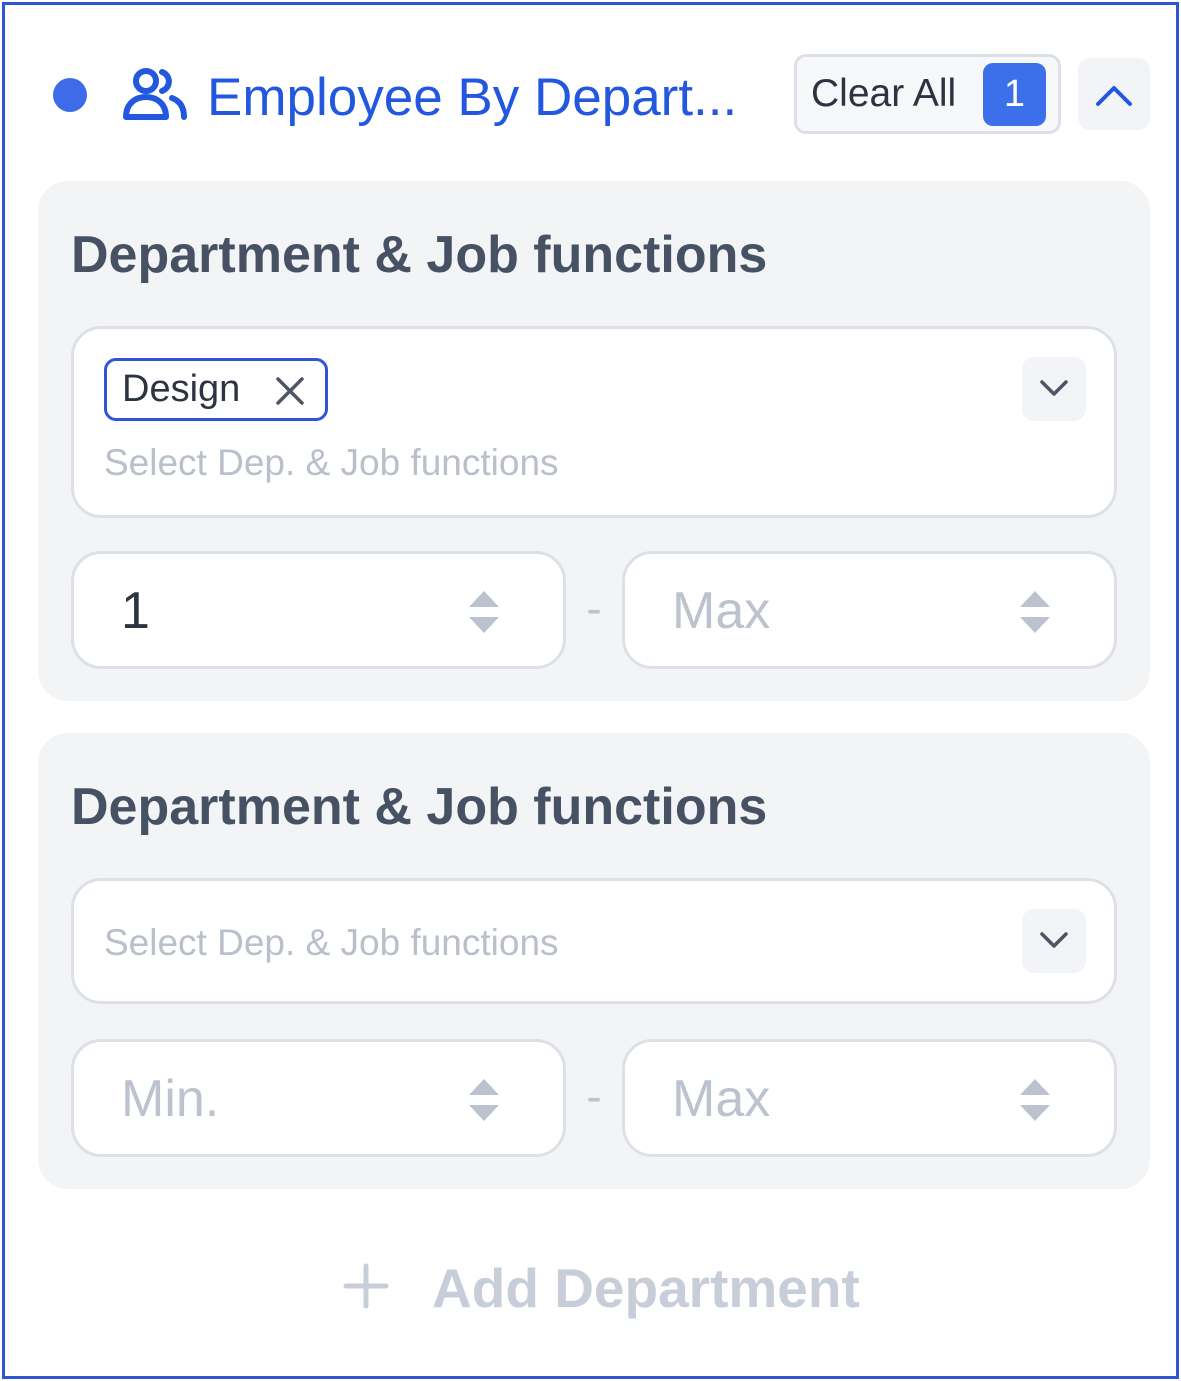 The width and height of the screenshot is (1181, 1381). What do you see at coordinates (646, 1288) in the screenshot?
I see `add-department-label: Add Department` at bounding box center [646, 1288].